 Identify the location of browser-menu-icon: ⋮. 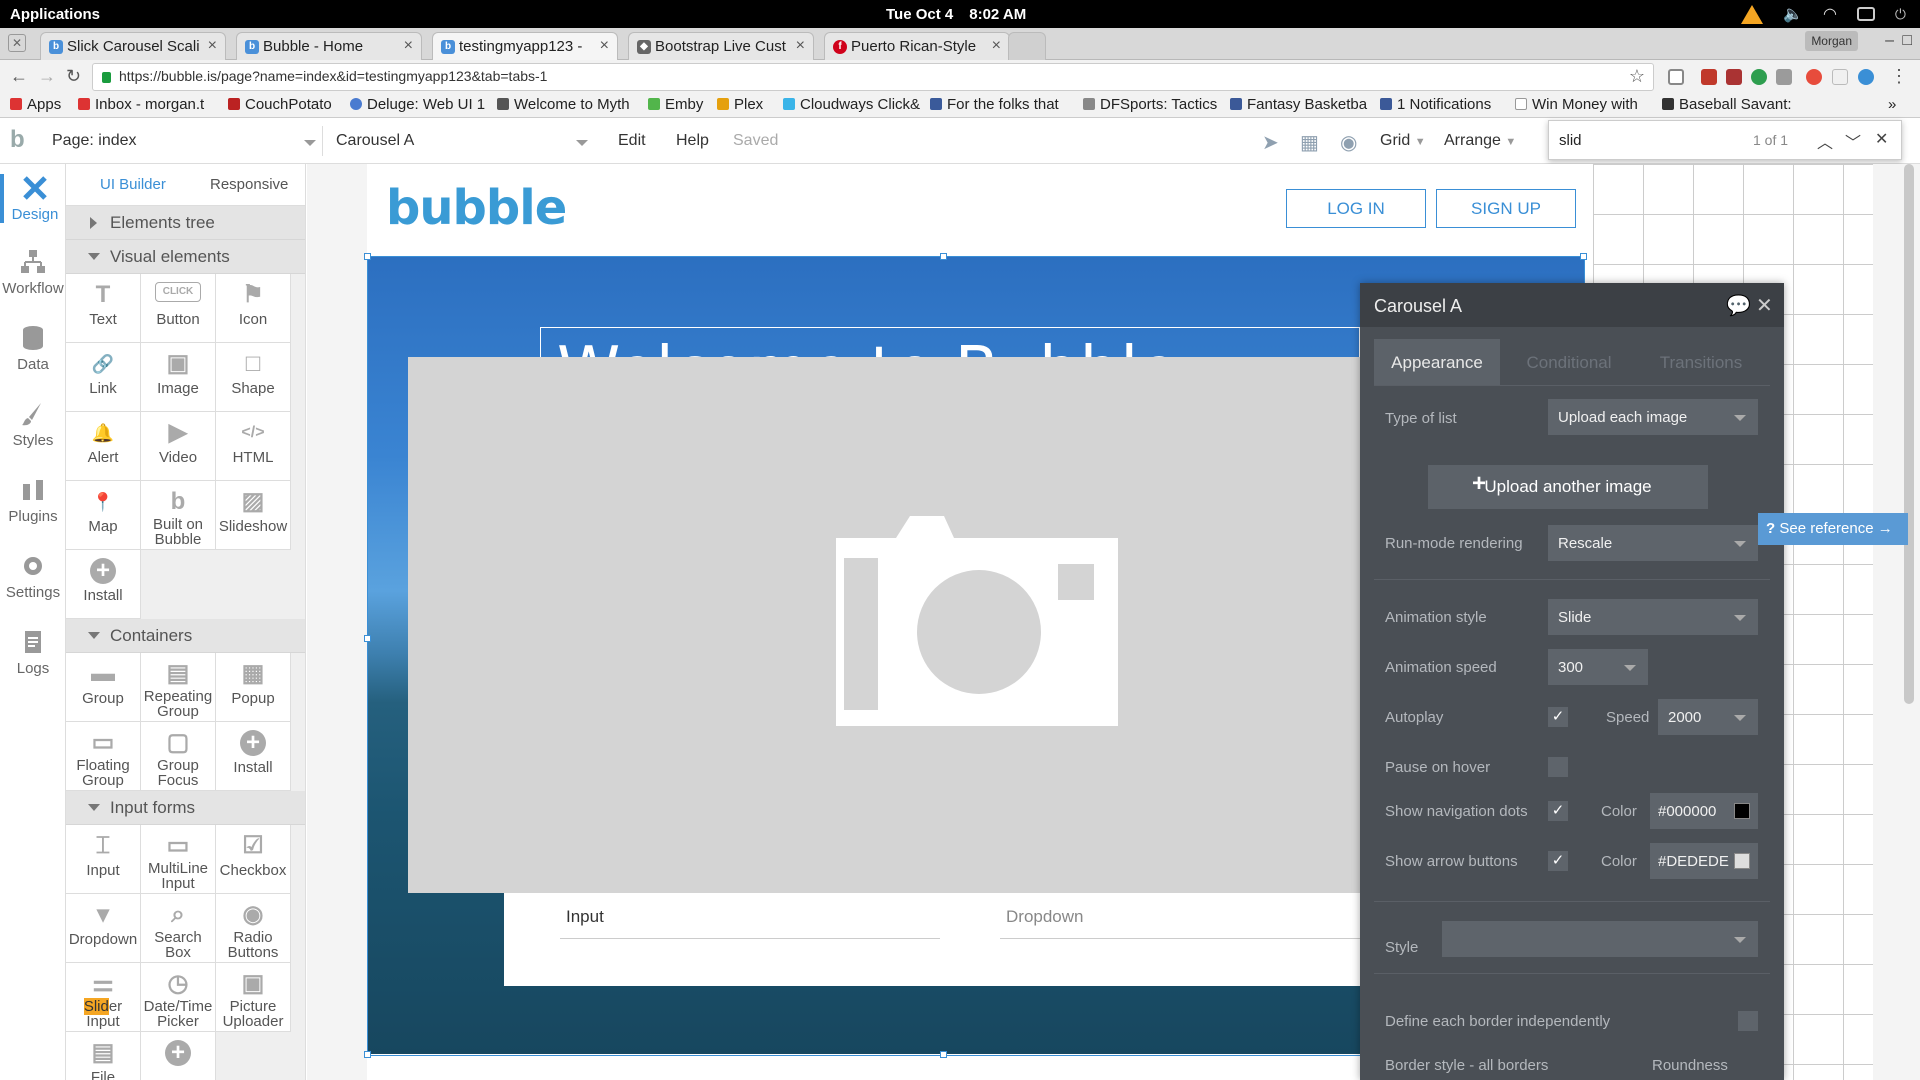
(1899, 76).